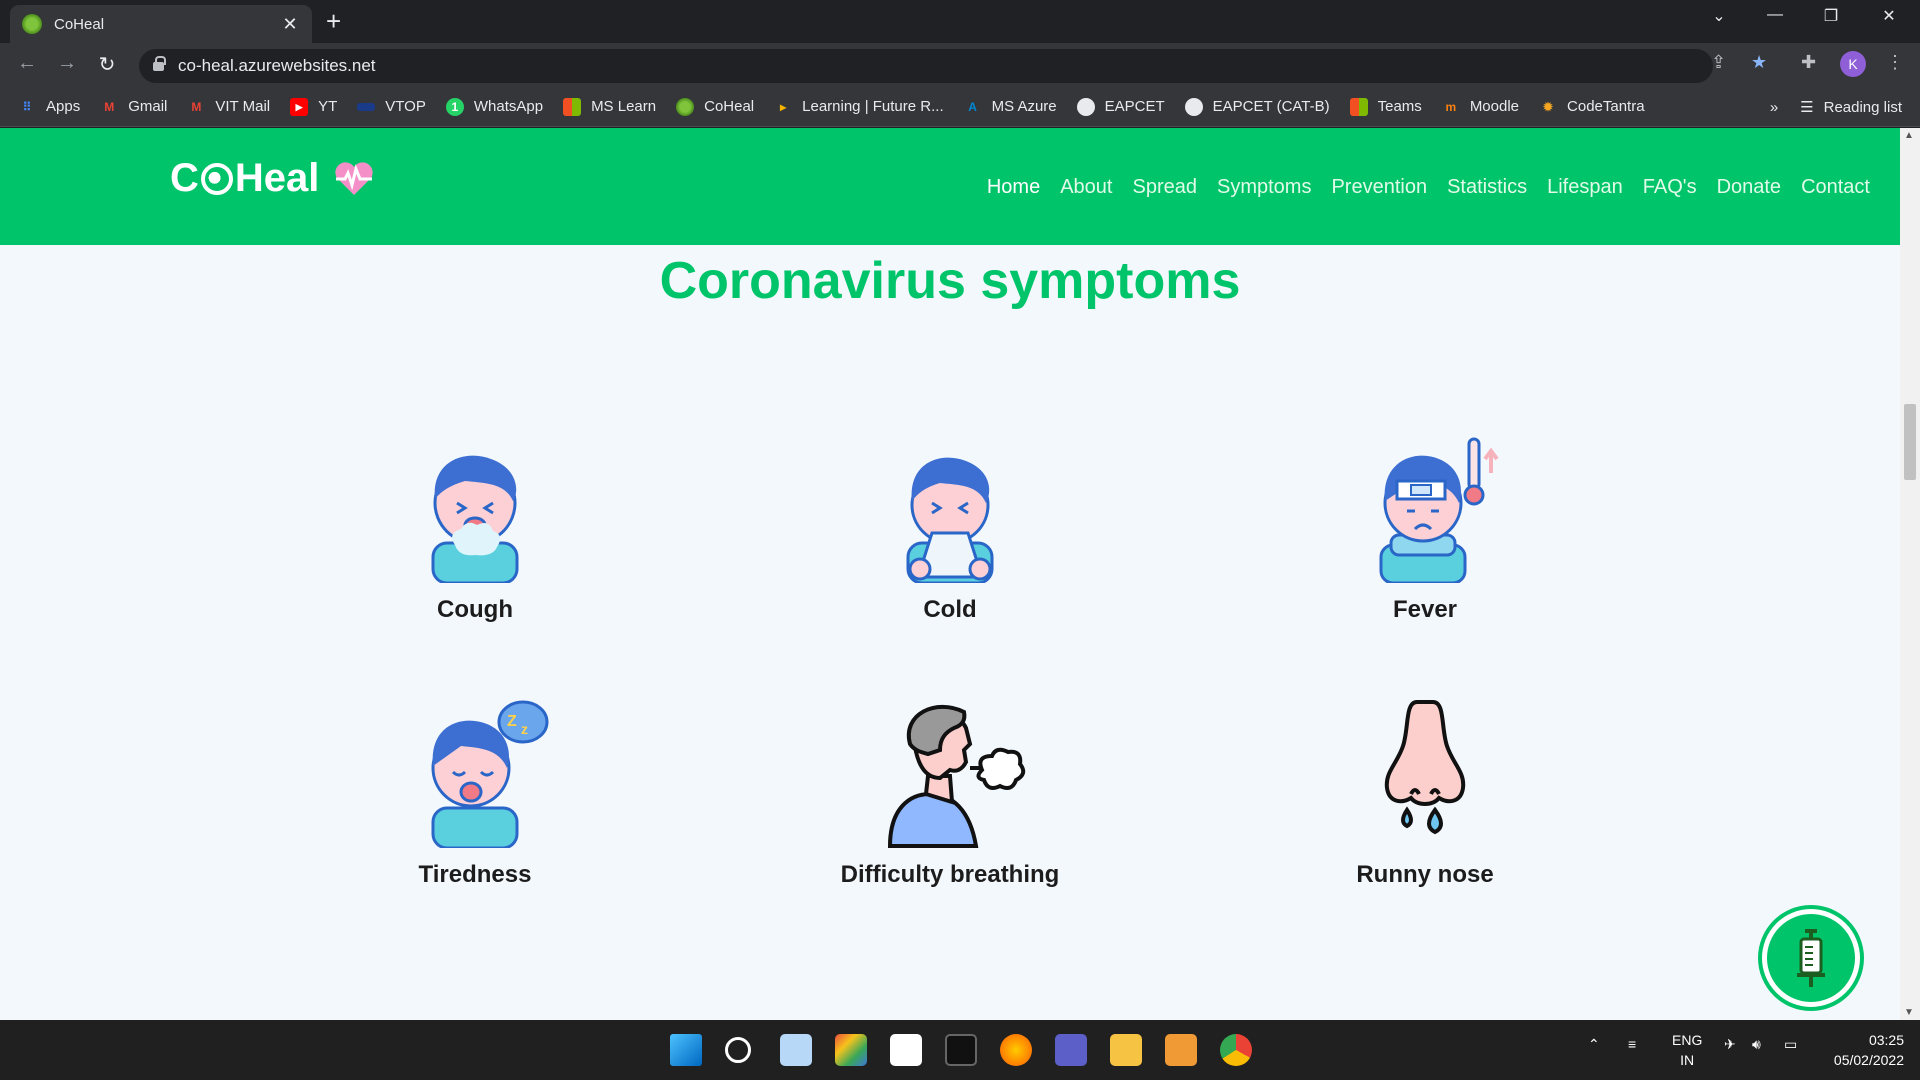  What do you see at coordinates (686, 1050) in the screenshot?
I see `windows-start-icon` at bounding box center [686, 1050].